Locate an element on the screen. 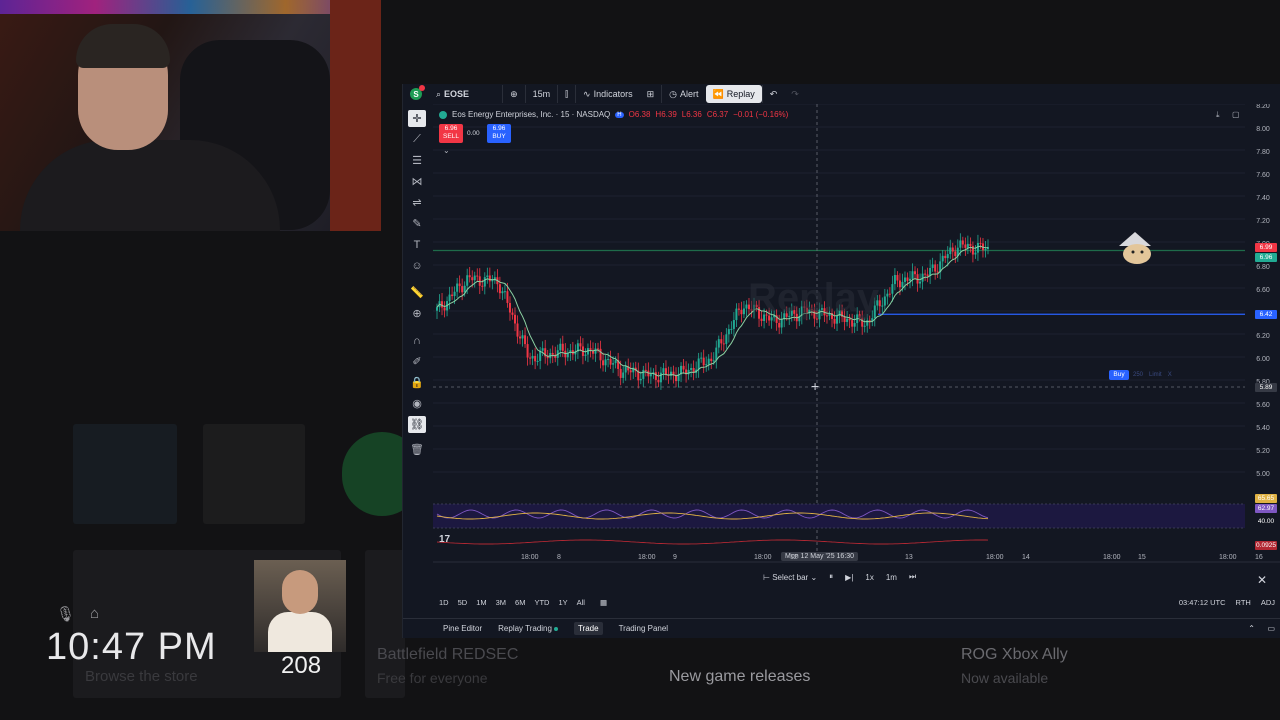  pattern-icon: ⋈ is located at coordinates (417, 181).